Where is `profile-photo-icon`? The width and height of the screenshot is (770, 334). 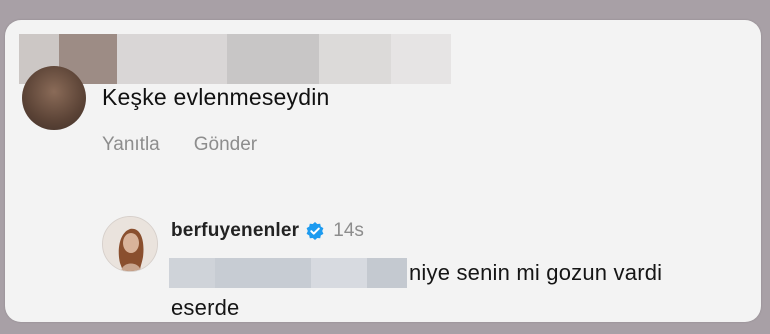 profile-photo-icon is located at coordinates (130, 244).